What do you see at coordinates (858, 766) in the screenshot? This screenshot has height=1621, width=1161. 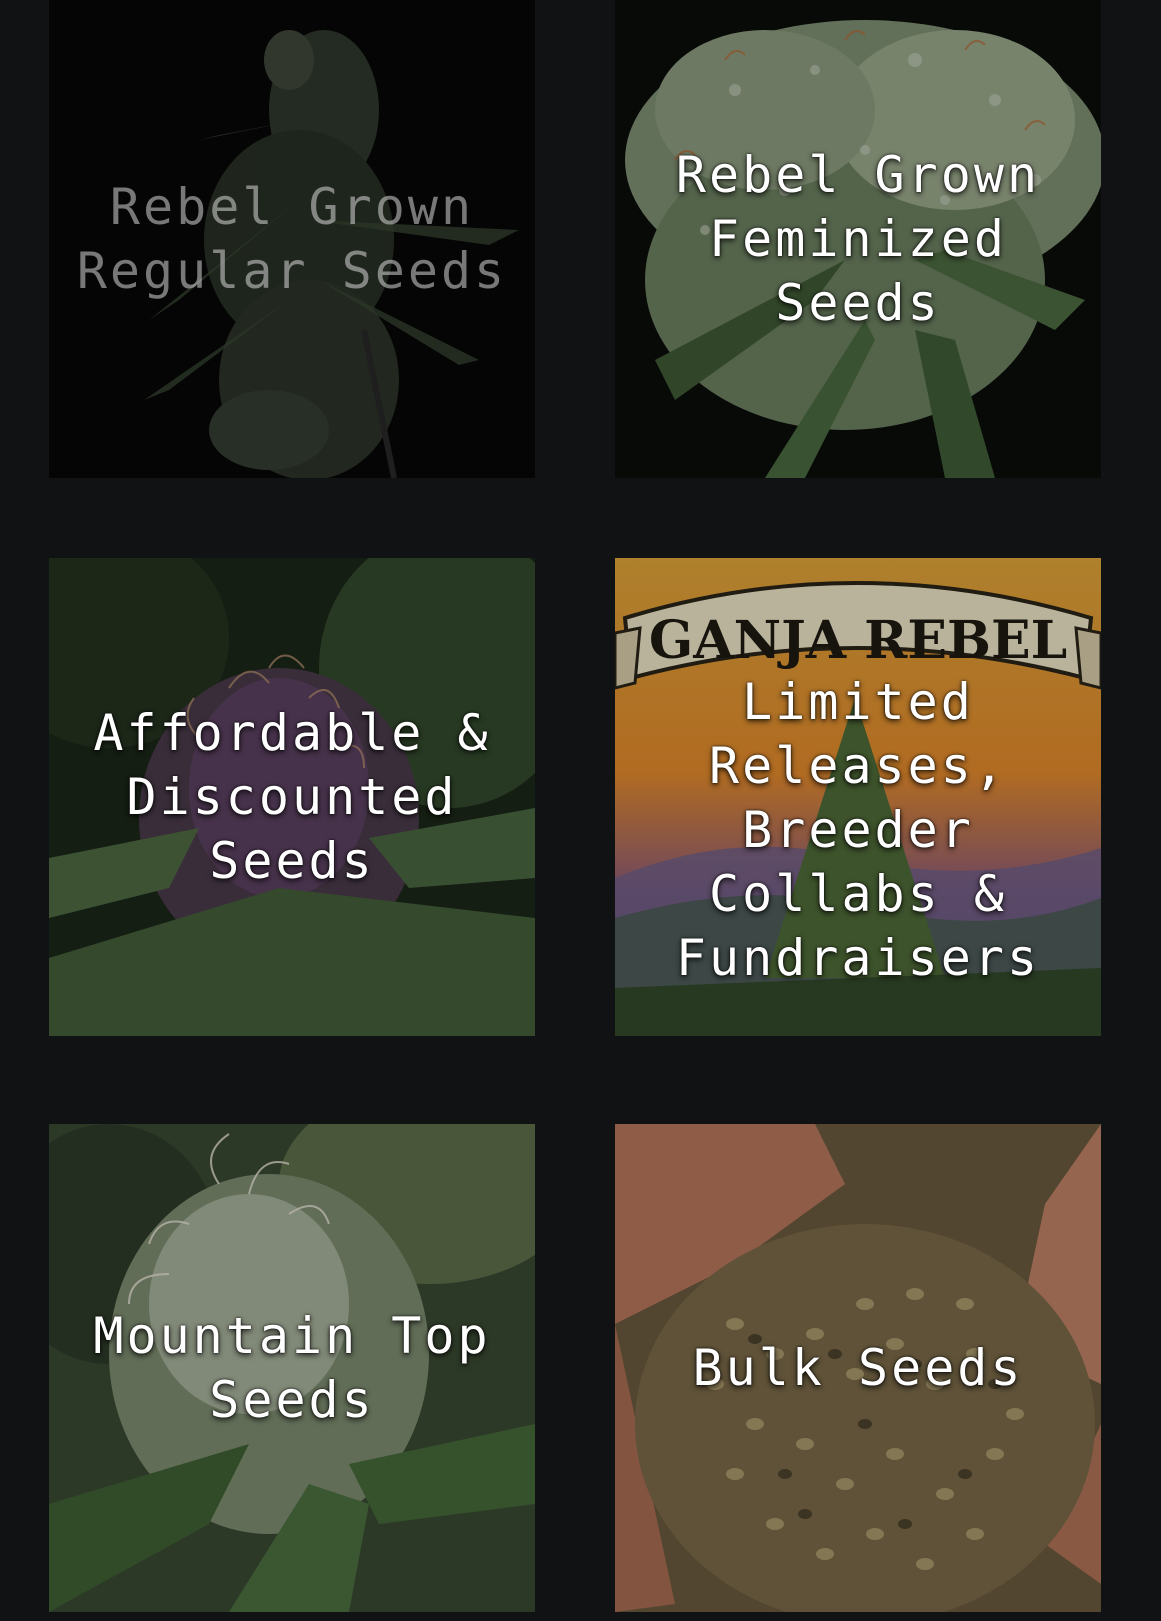 I see `label-line: Releases,` at bounding box center [858, 766].